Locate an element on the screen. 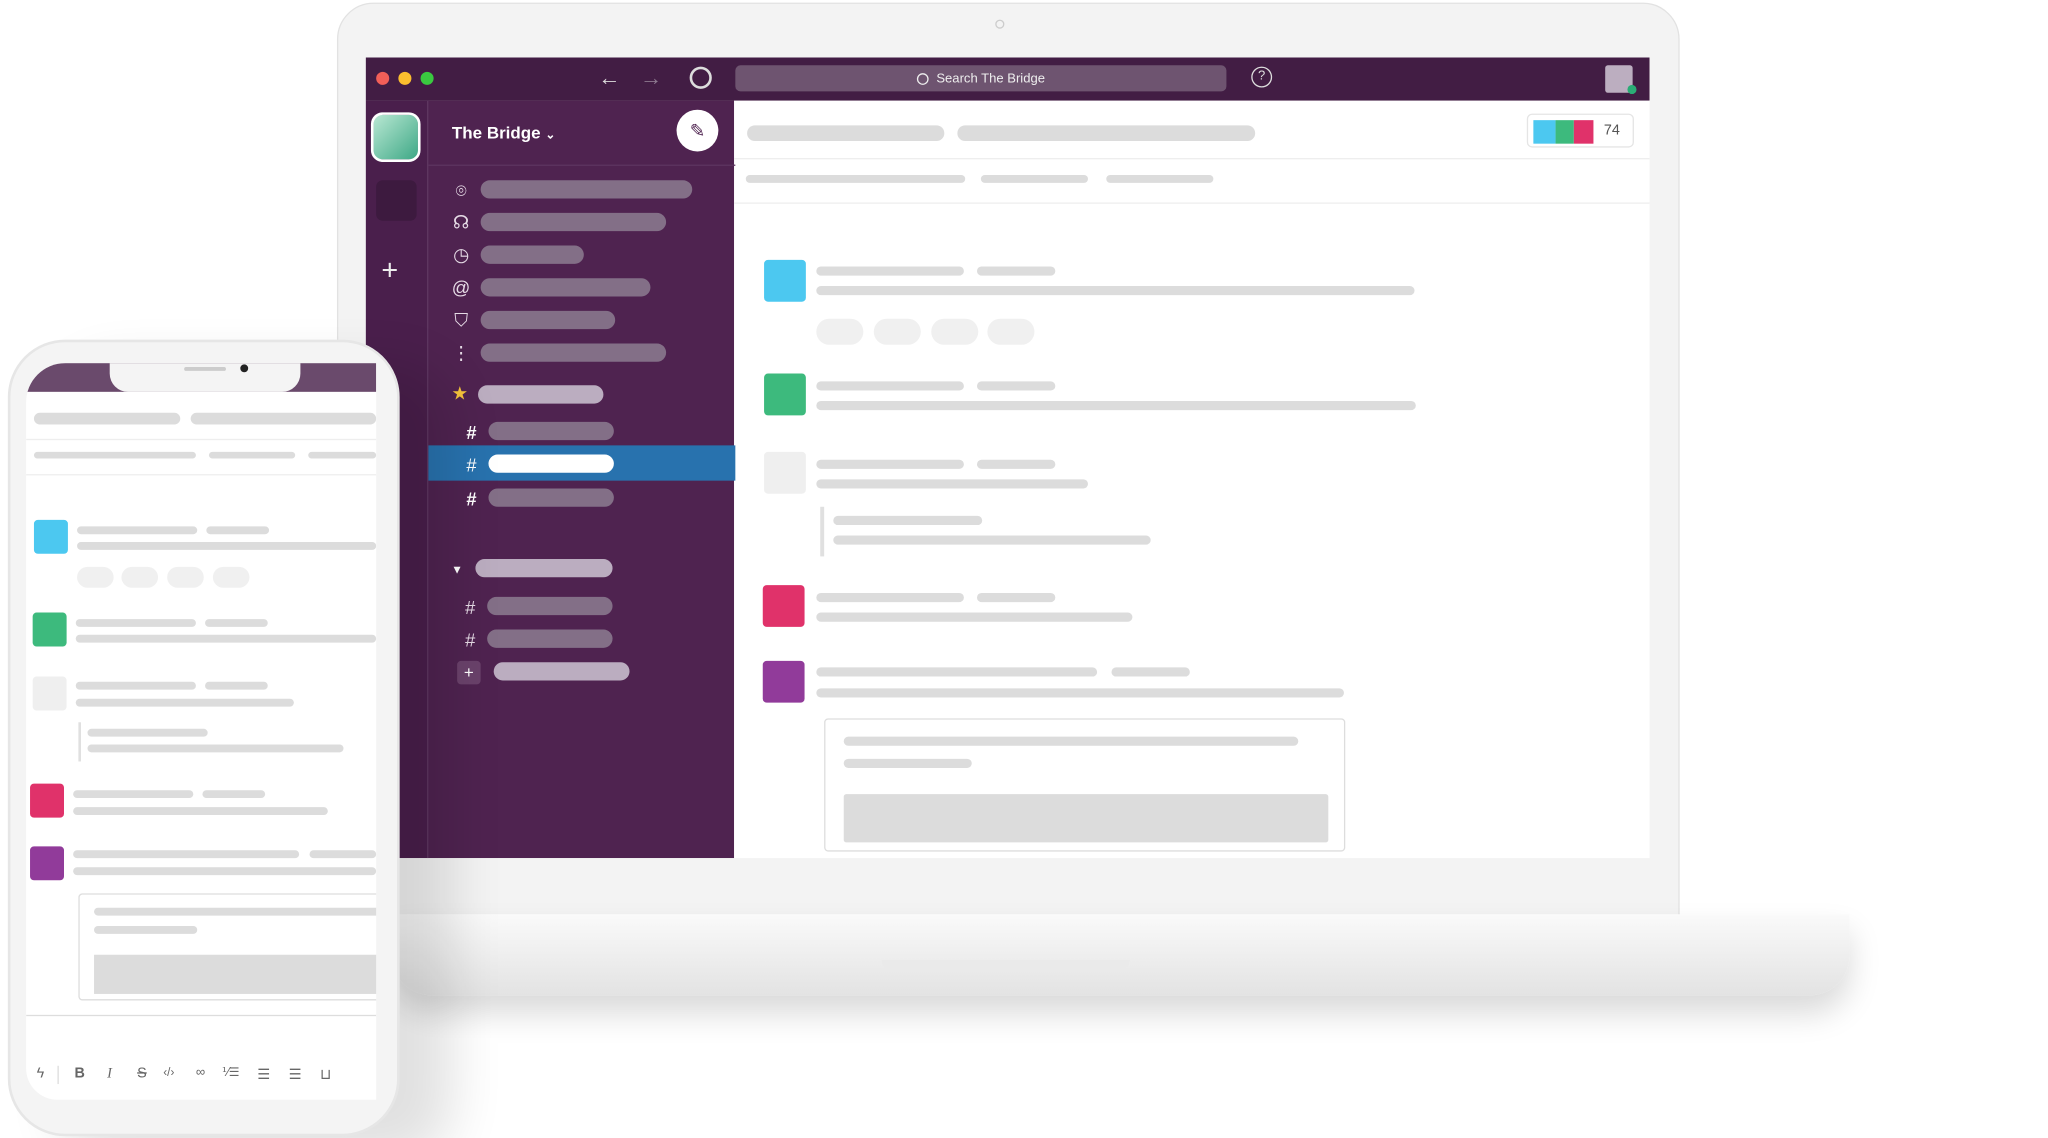 The width and height of the screenshot is (2048, 1138). add-channel-label is located at coordinates (561, 671).